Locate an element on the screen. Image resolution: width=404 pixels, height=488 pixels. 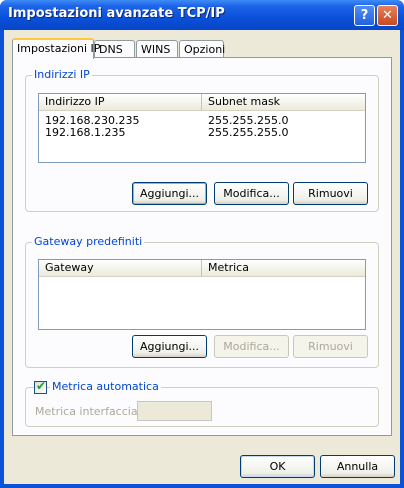
tab-wins: WINS is located at coordinates (157, 48).